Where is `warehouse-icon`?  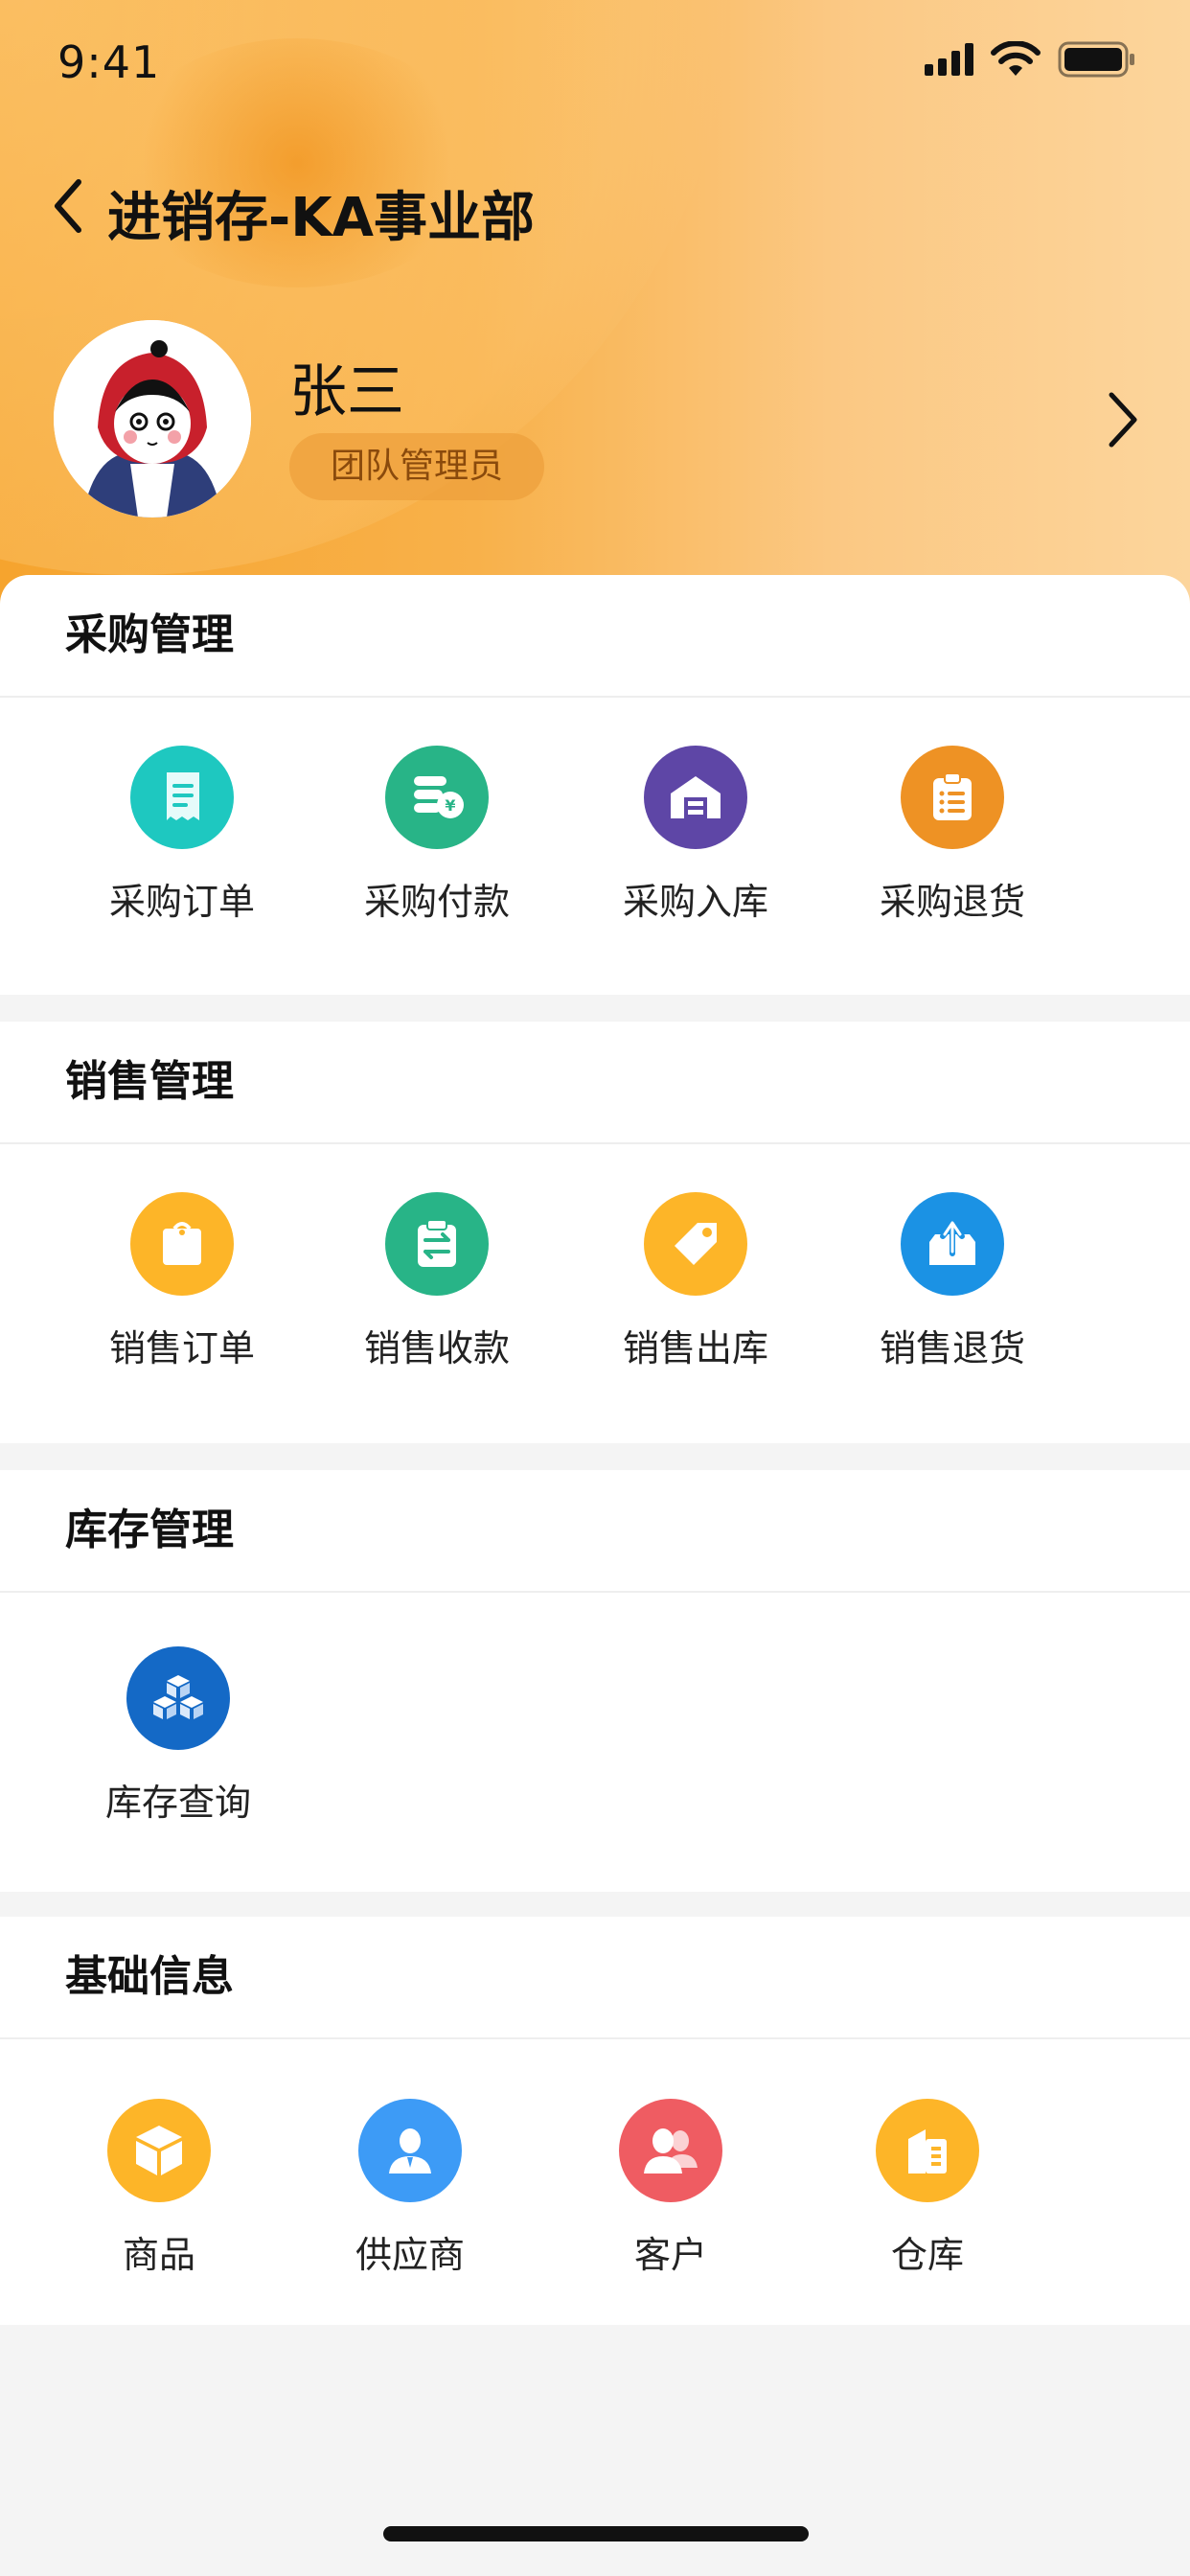
warehouse-icon is located at coordinates (696, 797).